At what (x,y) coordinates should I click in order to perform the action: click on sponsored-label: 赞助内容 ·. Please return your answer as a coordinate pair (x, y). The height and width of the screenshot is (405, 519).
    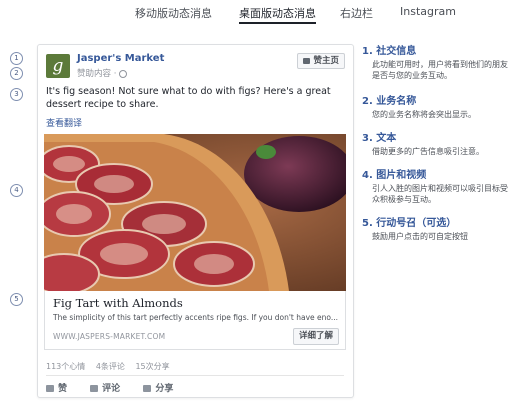
    Looking at the image, I should click on (102, 73).